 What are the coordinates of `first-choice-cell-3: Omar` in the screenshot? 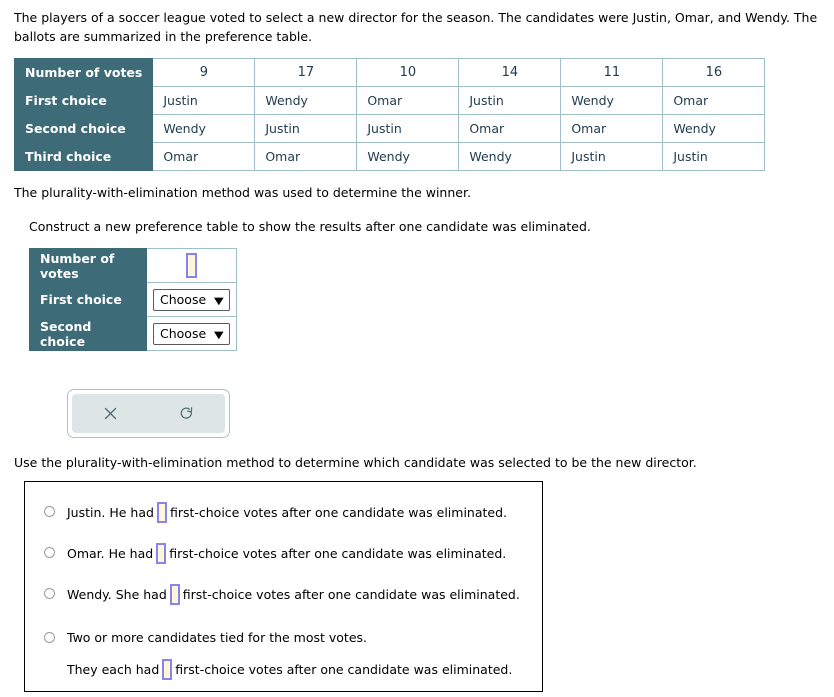 It's located at (408, 100).